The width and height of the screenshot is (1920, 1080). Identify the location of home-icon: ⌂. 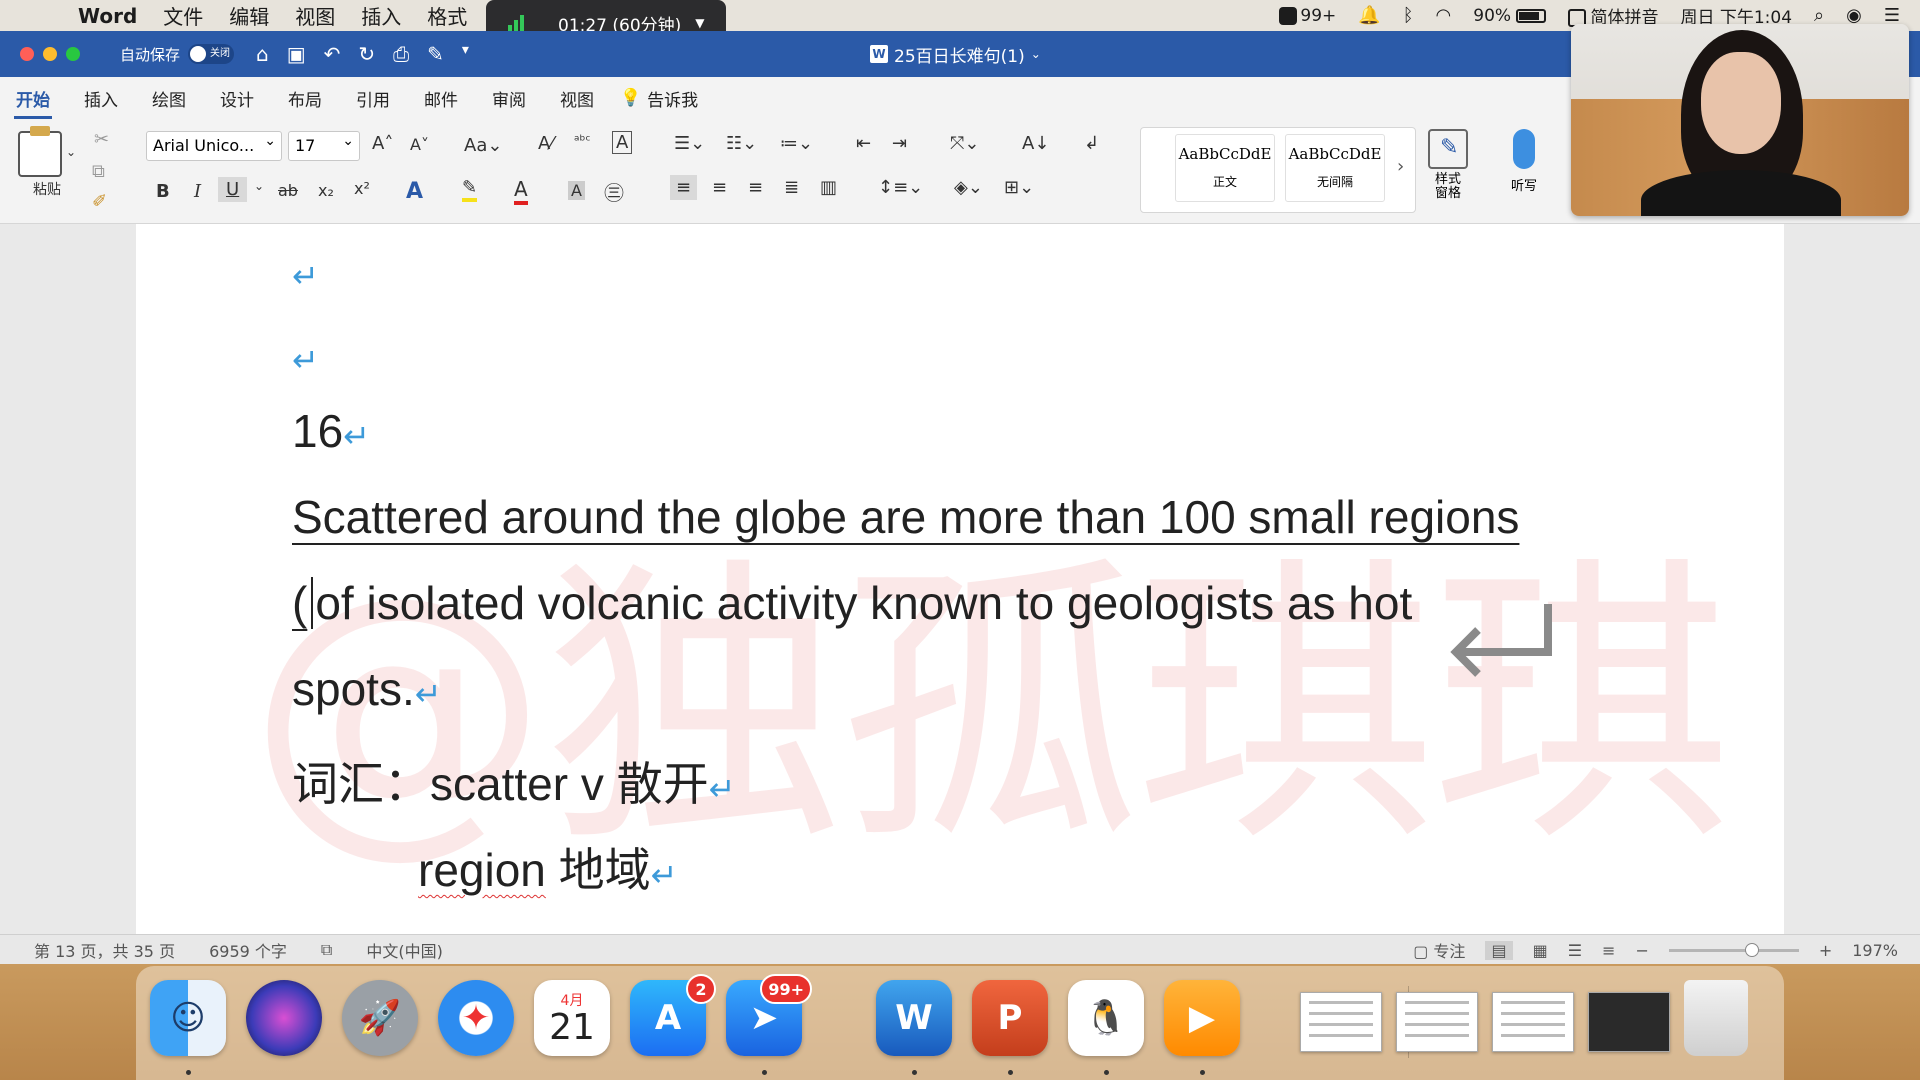
(262, 54).